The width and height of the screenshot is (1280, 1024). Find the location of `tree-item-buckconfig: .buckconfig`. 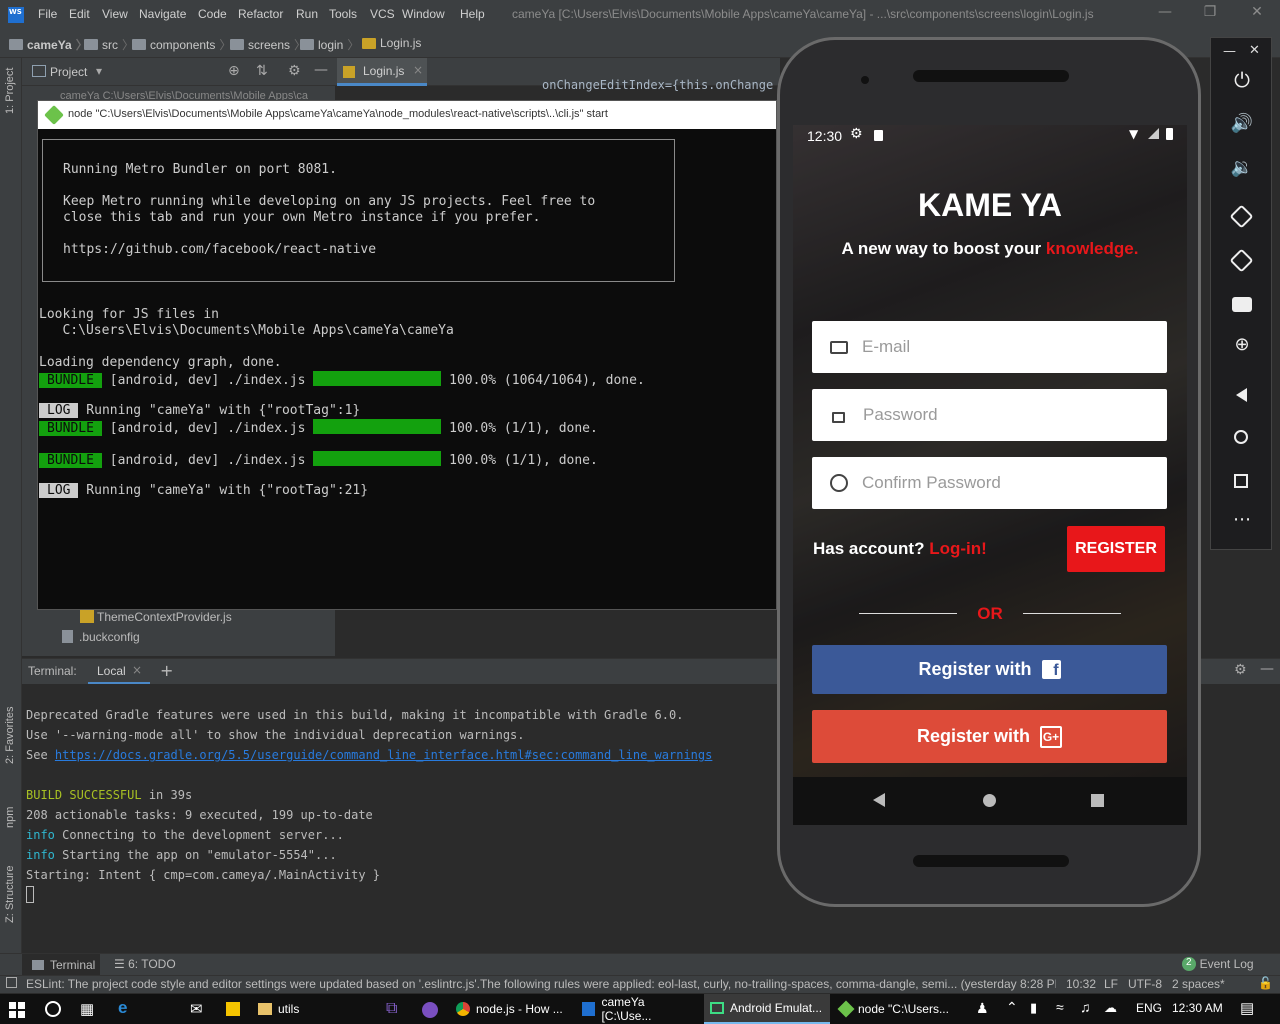

tree-item-buckconfig: .buckconfig is located at coordinates (109, 637).